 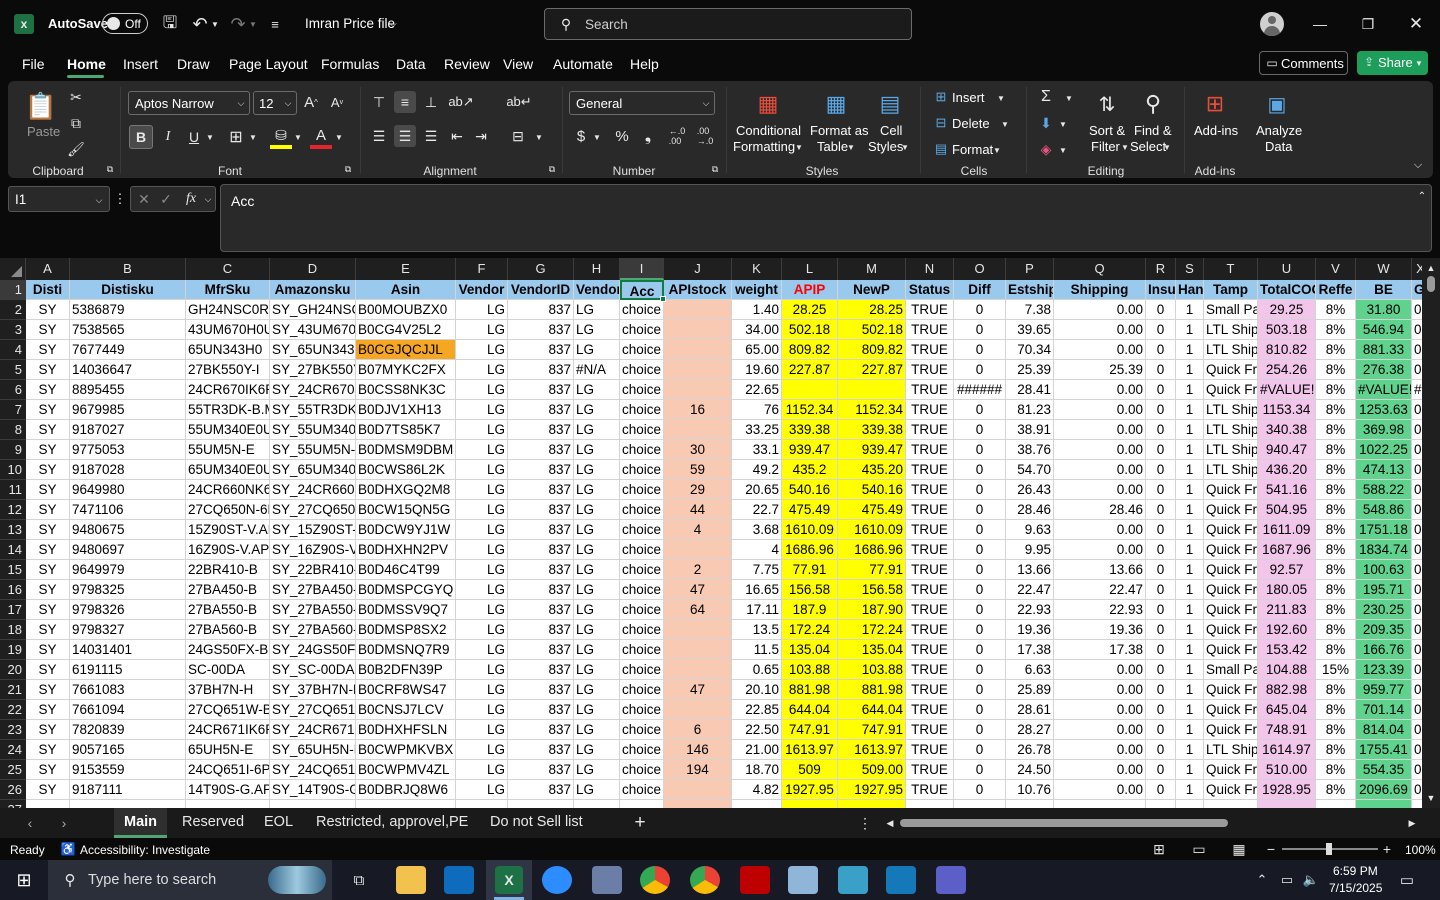 What do you see at coordinates (757, 570) in the screenshot?
I see `table-cell: 7.75` at bounding box center [757, 570].